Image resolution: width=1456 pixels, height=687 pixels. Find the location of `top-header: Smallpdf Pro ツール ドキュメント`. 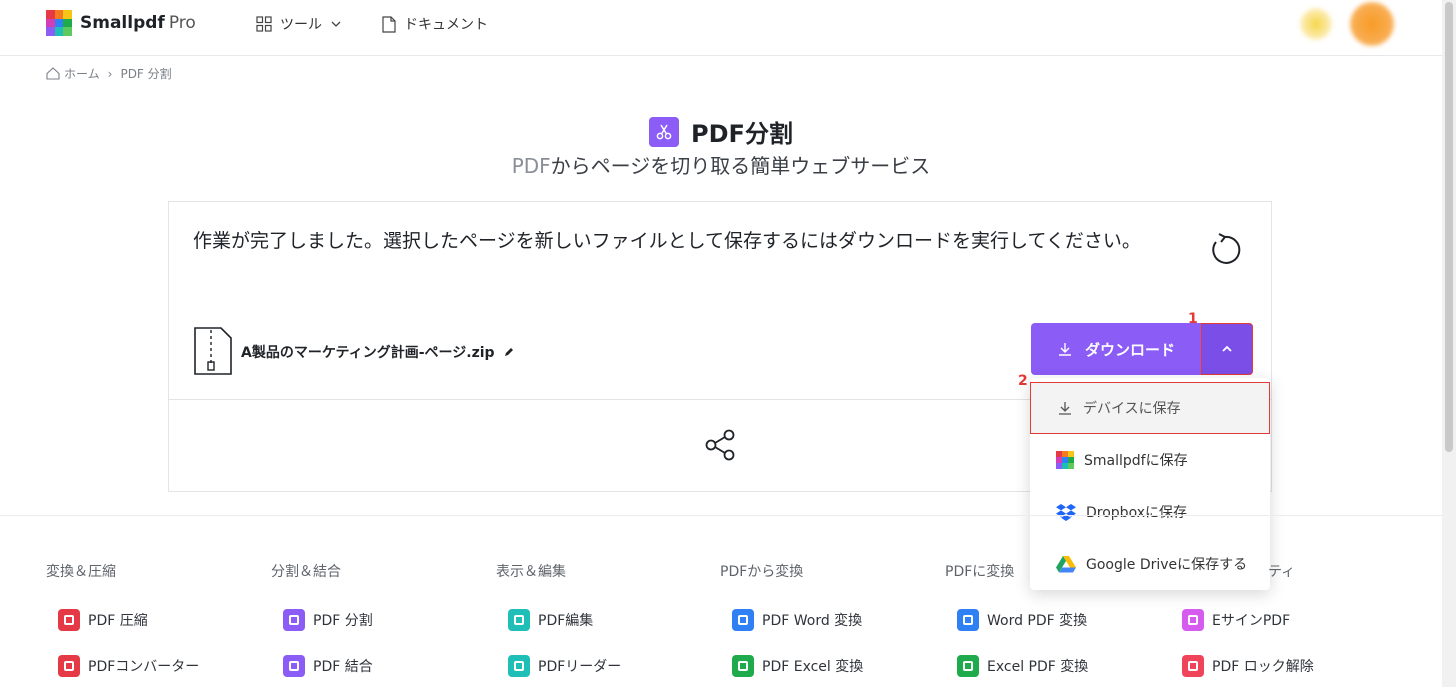

top-header: Smallpdf Pro ツール ドキュメント is located at coordinates (721, 28).